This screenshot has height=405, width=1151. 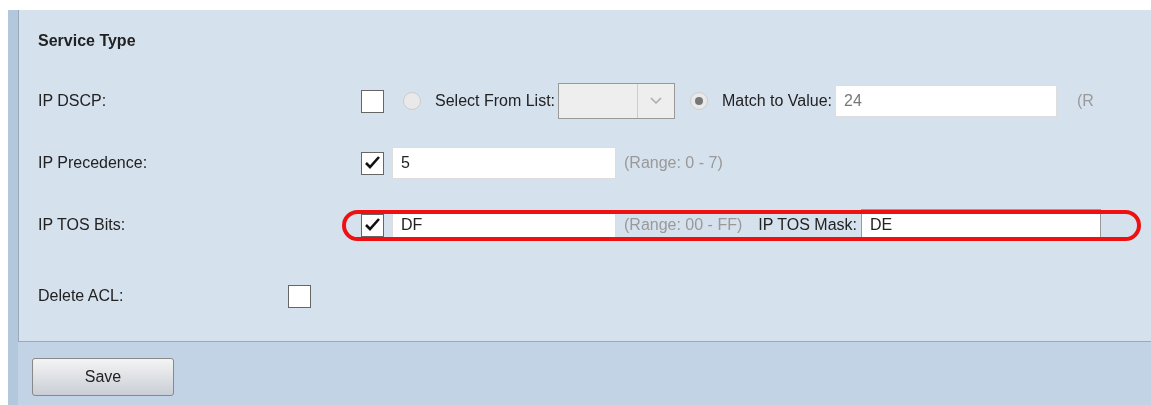 What do you see at coordinates (673, 163) in the screenshot?
I see `range-hint: (Range: 0 - 7)` at bounding box center [673, 163].